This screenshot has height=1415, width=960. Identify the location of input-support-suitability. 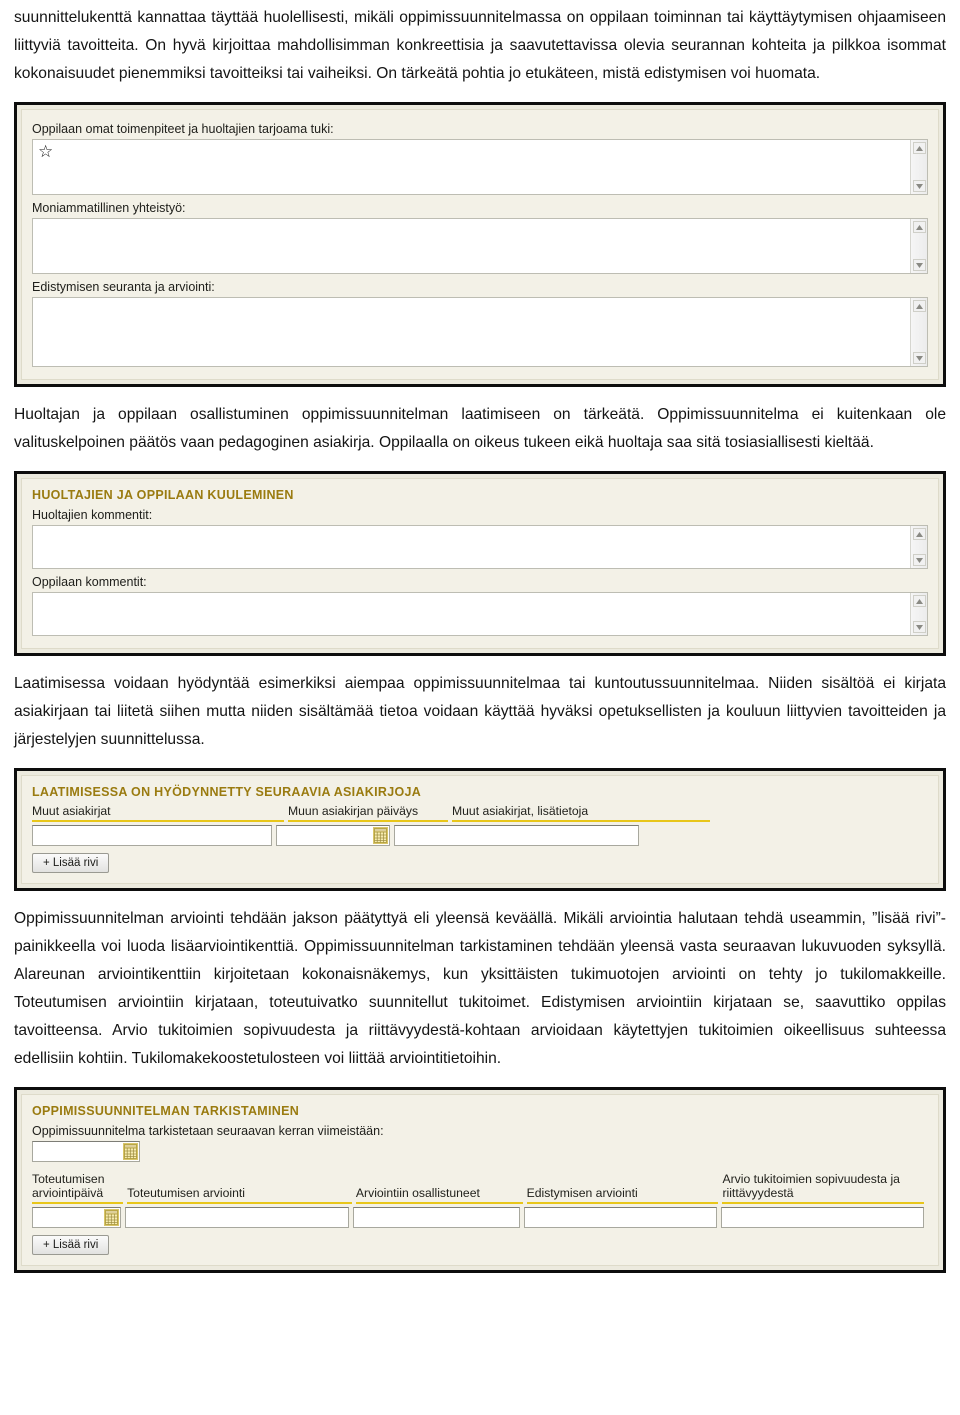
(822, 1217).